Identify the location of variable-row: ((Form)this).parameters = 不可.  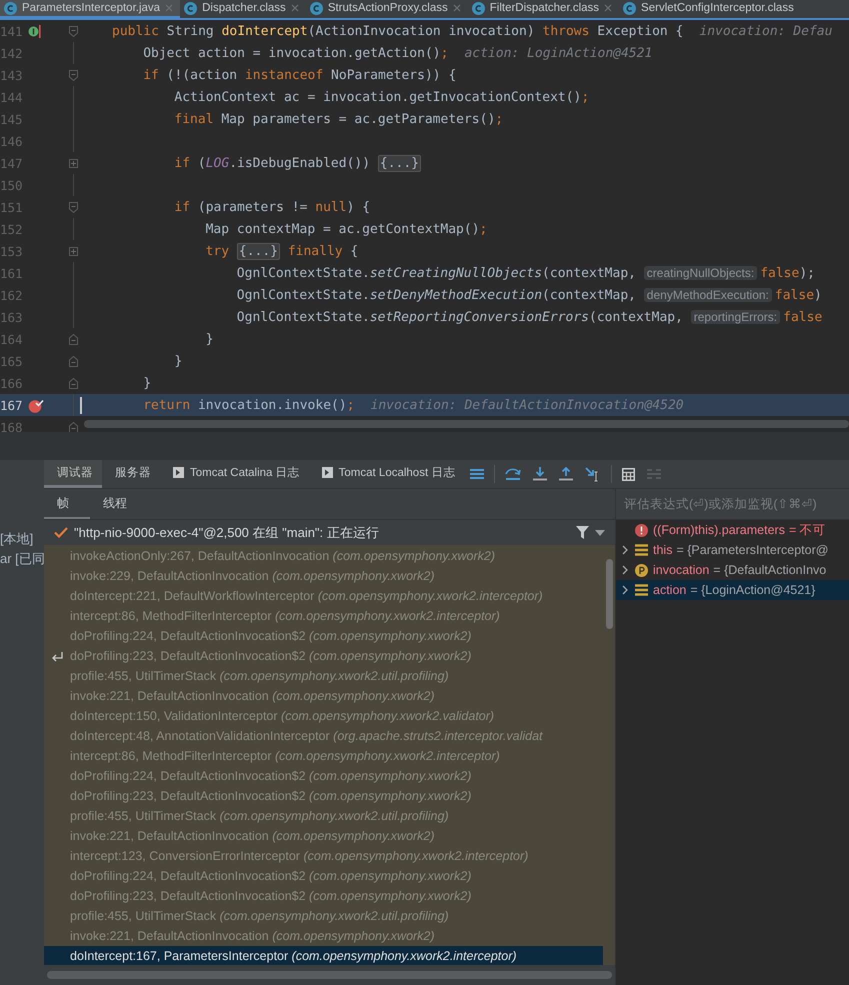
(732, 530).